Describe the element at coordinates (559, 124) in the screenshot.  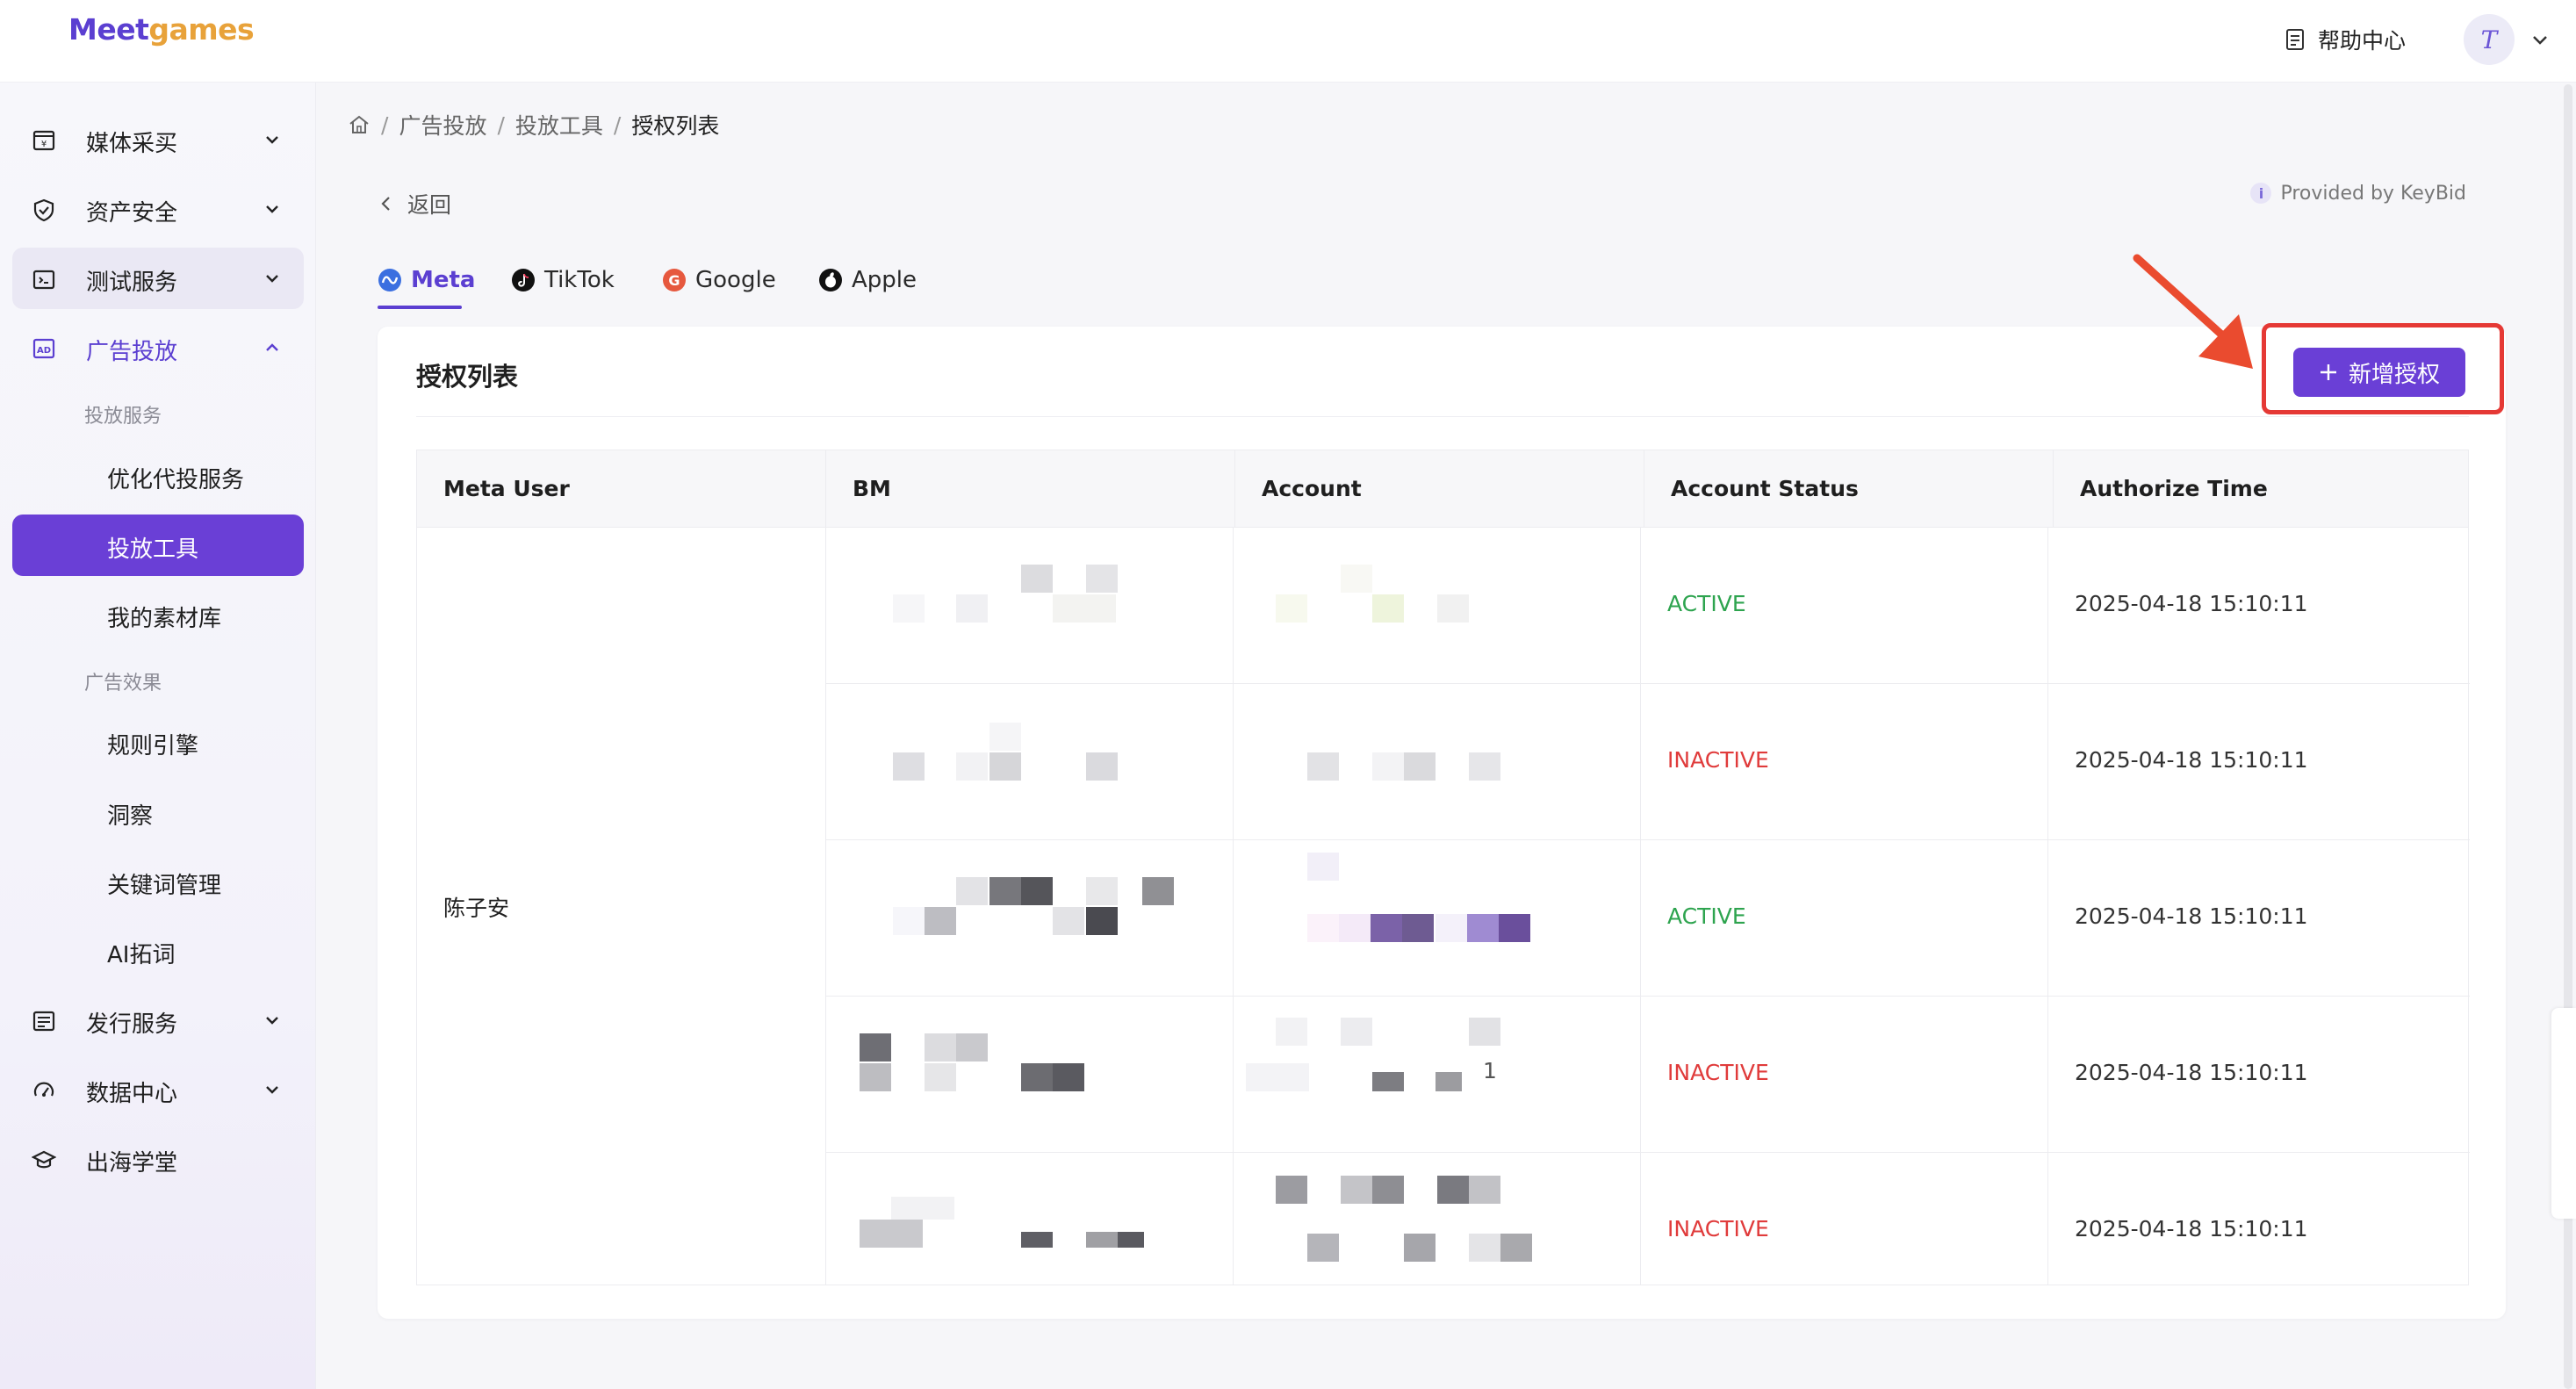
I see `breadcrumb-item-delivery-tools: 投放工具` at that location.